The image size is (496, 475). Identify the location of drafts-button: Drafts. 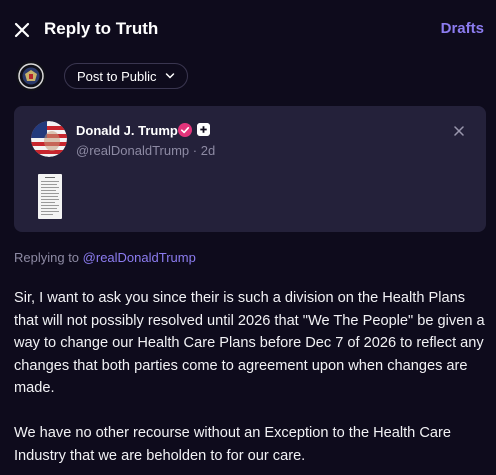
(462, 28).